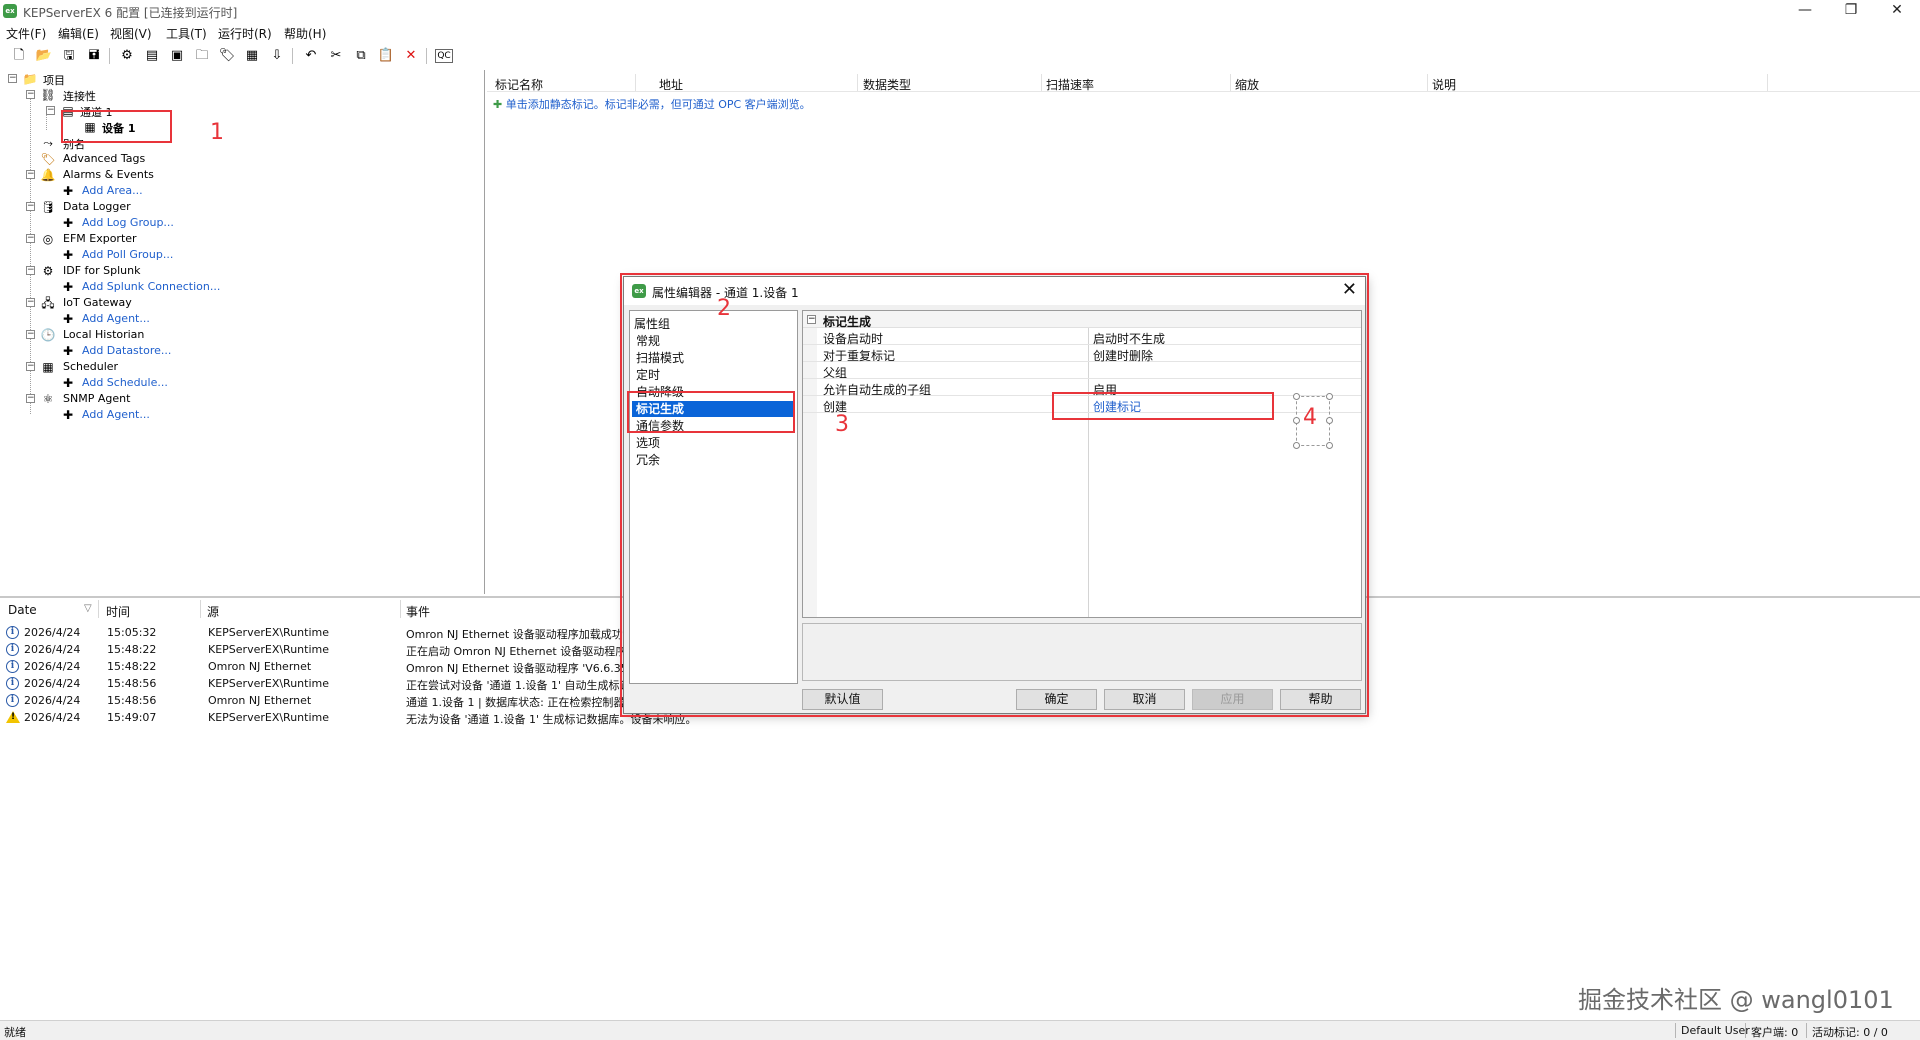 The height and width of the screenshot is (1040, 1920). What do you see at coordinates (150, 79) in the screenshot?
I see `tree-item-project: − 📁 项目` at bounding box center [150, 79].